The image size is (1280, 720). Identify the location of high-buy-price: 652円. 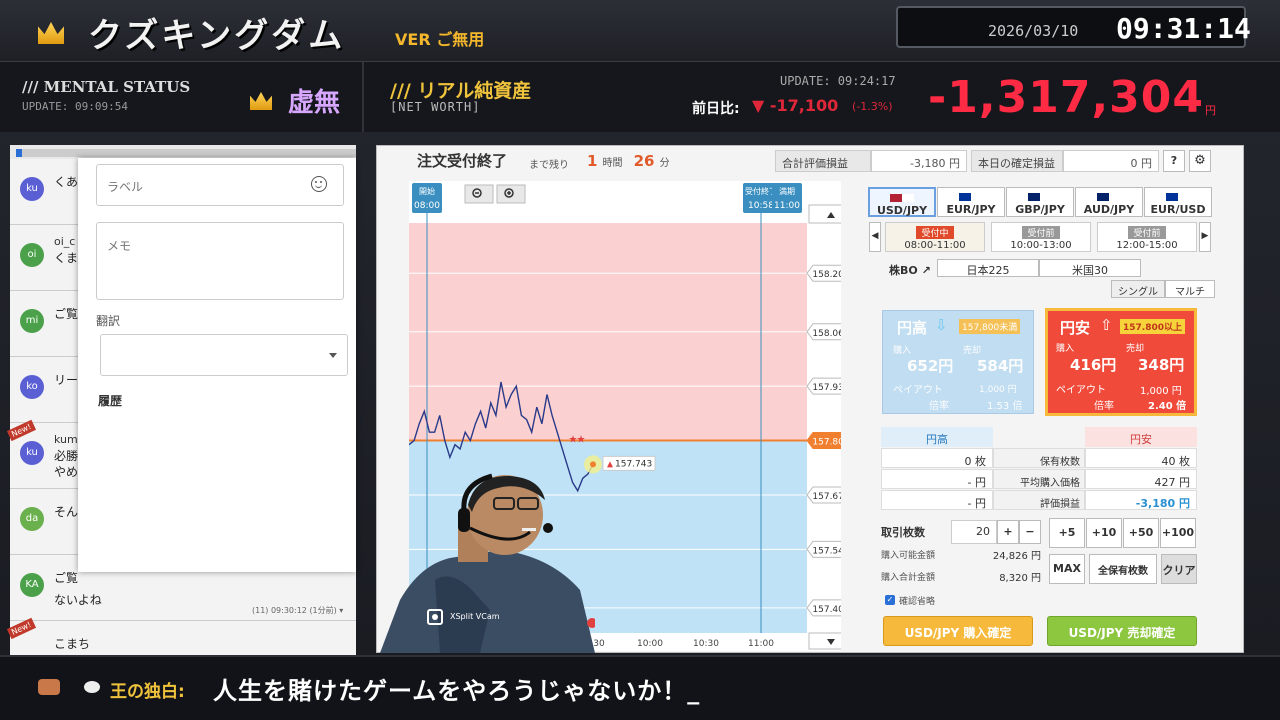
(930, 366).